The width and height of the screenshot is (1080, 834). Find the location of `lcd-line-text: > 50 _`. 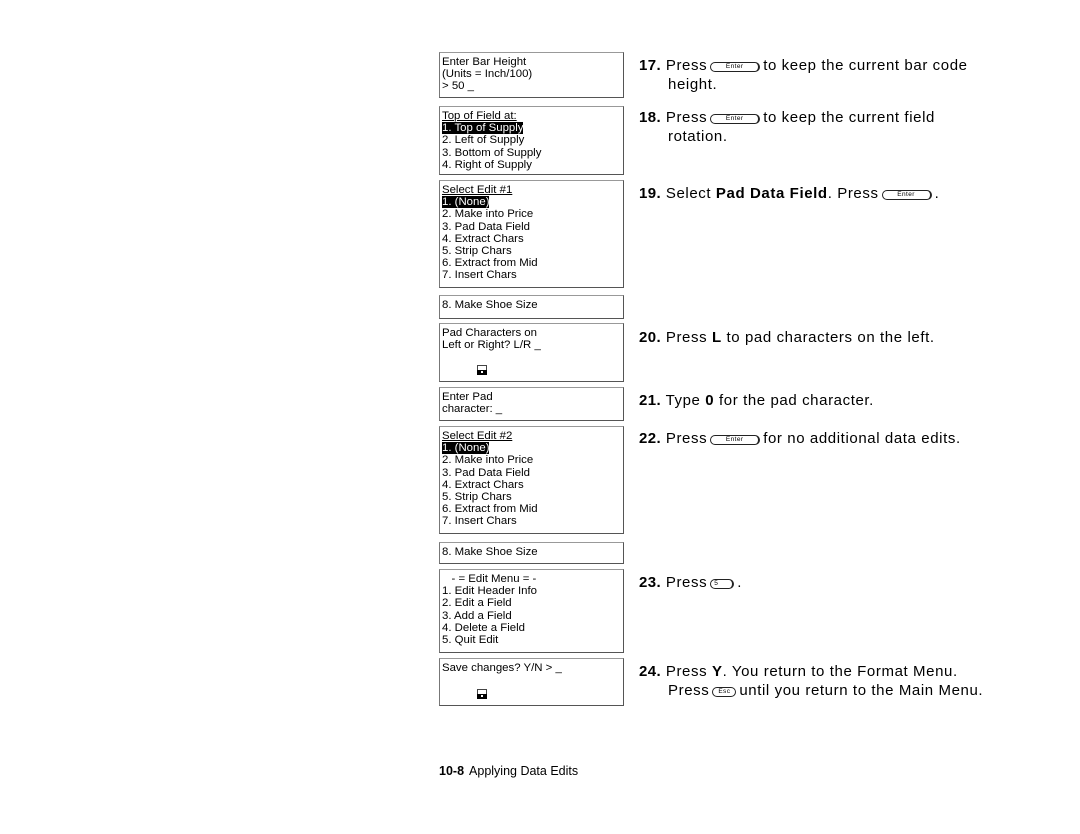

lcd-line-text: > 50 _ is located at coordinates (458, 86).